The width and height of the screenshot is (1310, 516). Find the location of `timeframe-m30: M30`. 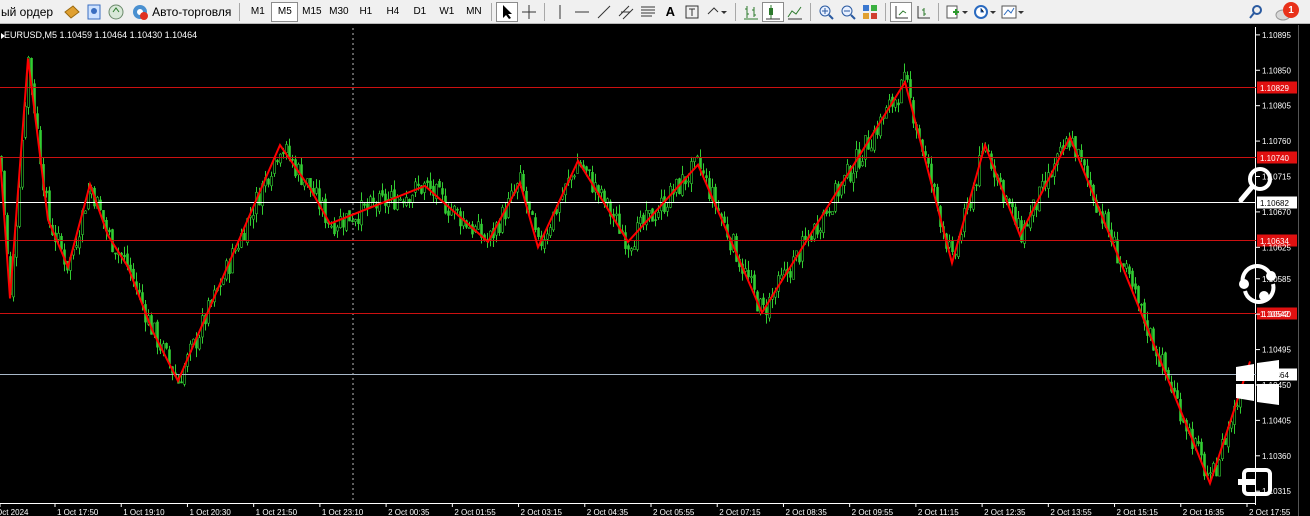

timeframe-m30: M30 is located at coordinates (338, 12).